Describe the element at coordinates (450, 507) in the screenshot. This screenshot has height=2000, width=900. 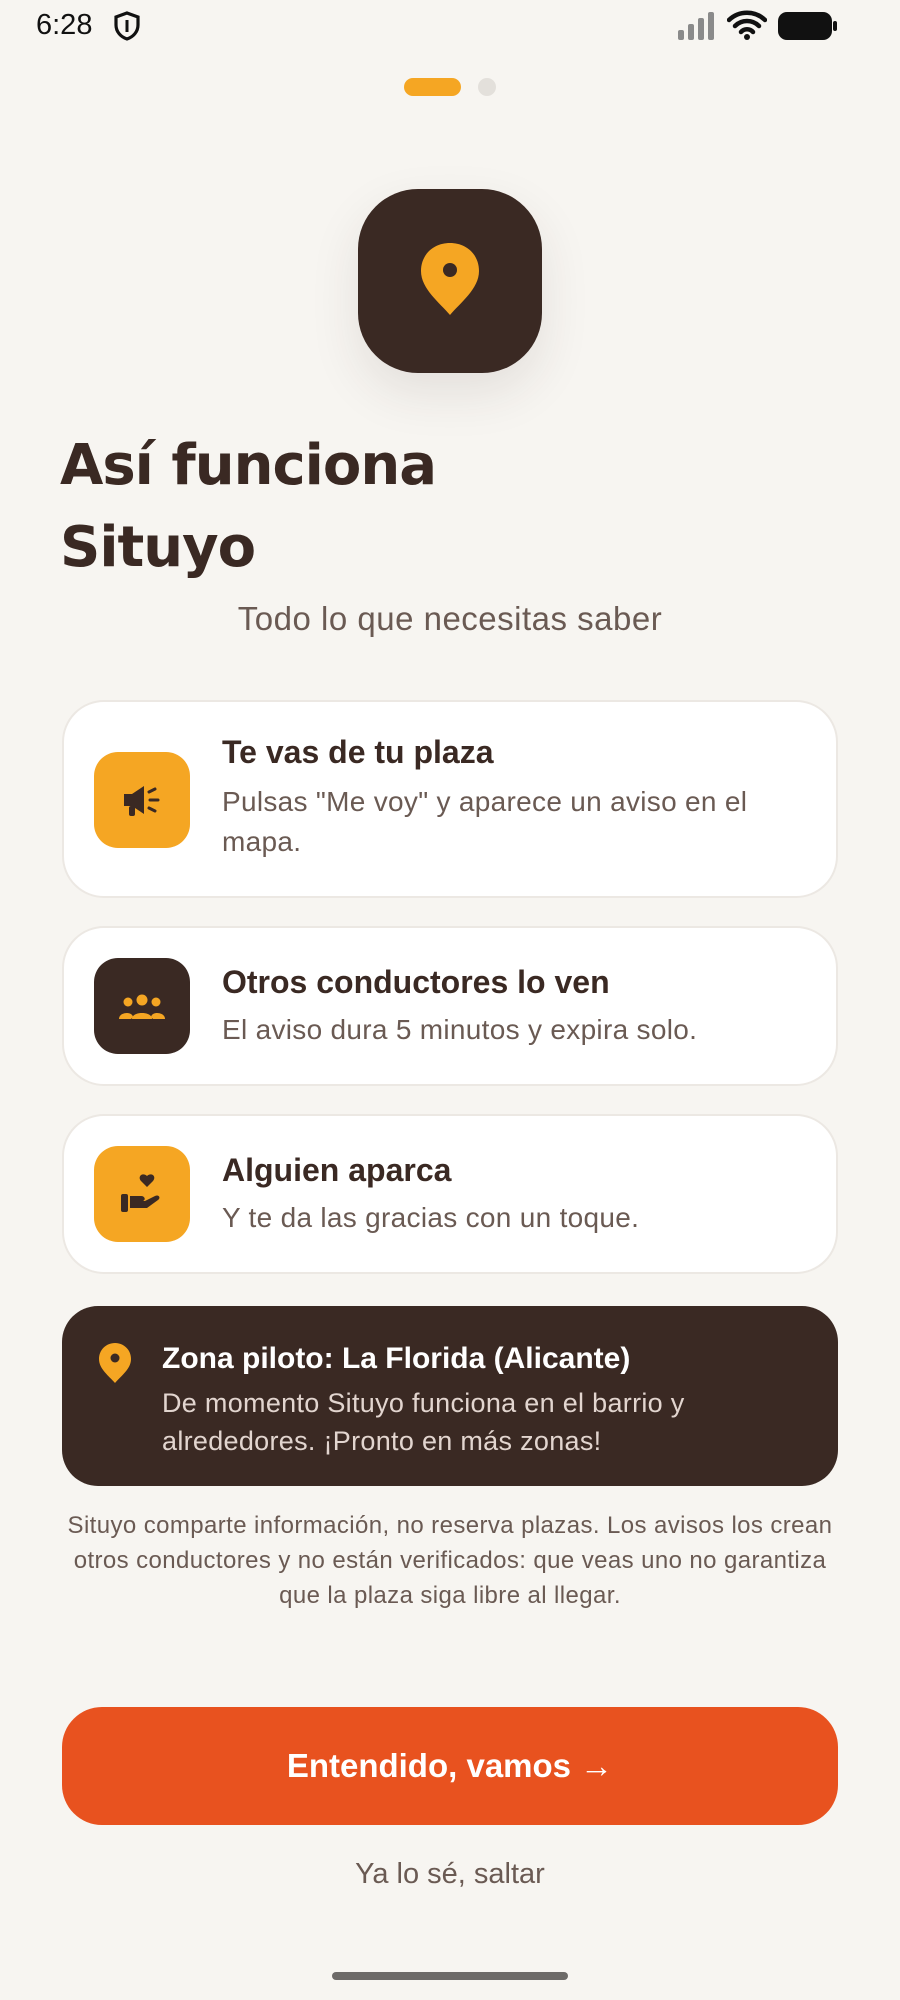
I see `page-title: Así funciona Situyo` at that location.